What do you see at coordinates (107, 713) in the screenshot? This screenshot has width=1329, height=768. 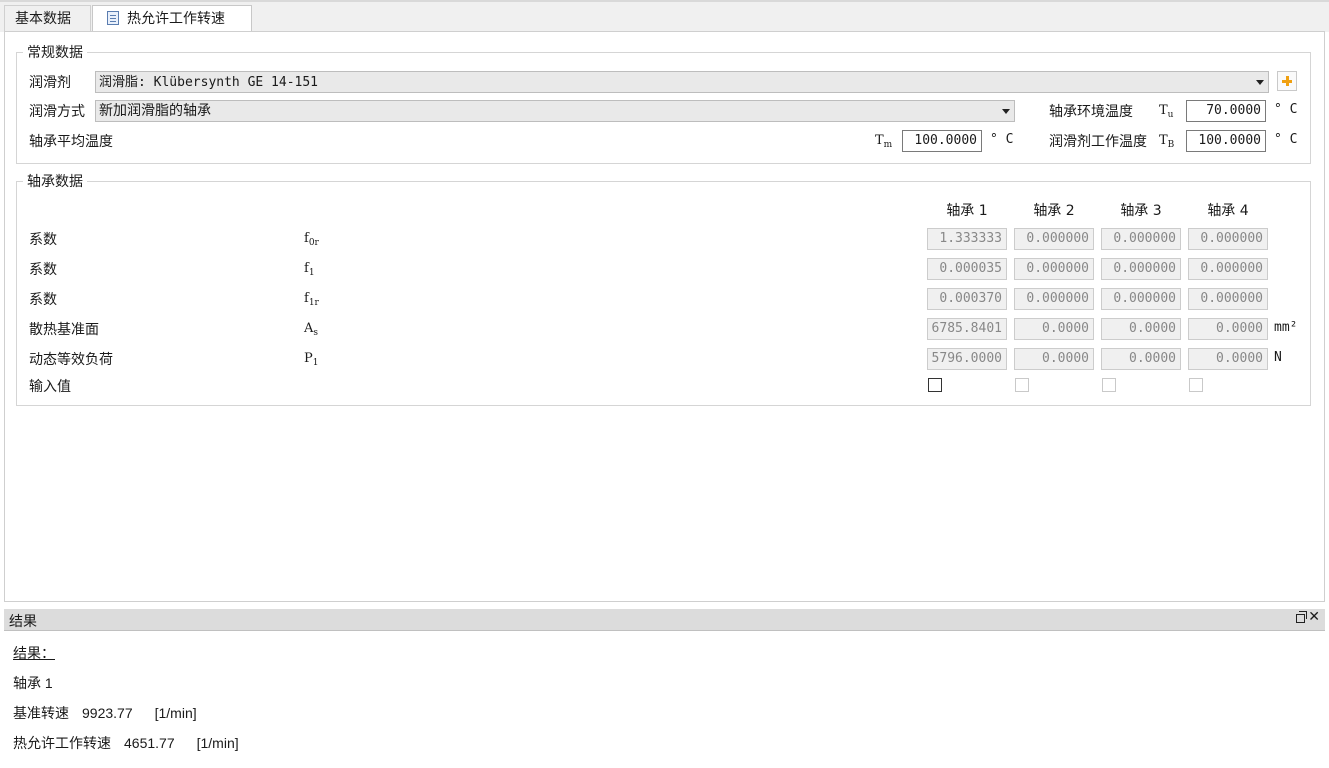 I see `ref-speed-value: 9923.77` at bounding box center [107, 713].